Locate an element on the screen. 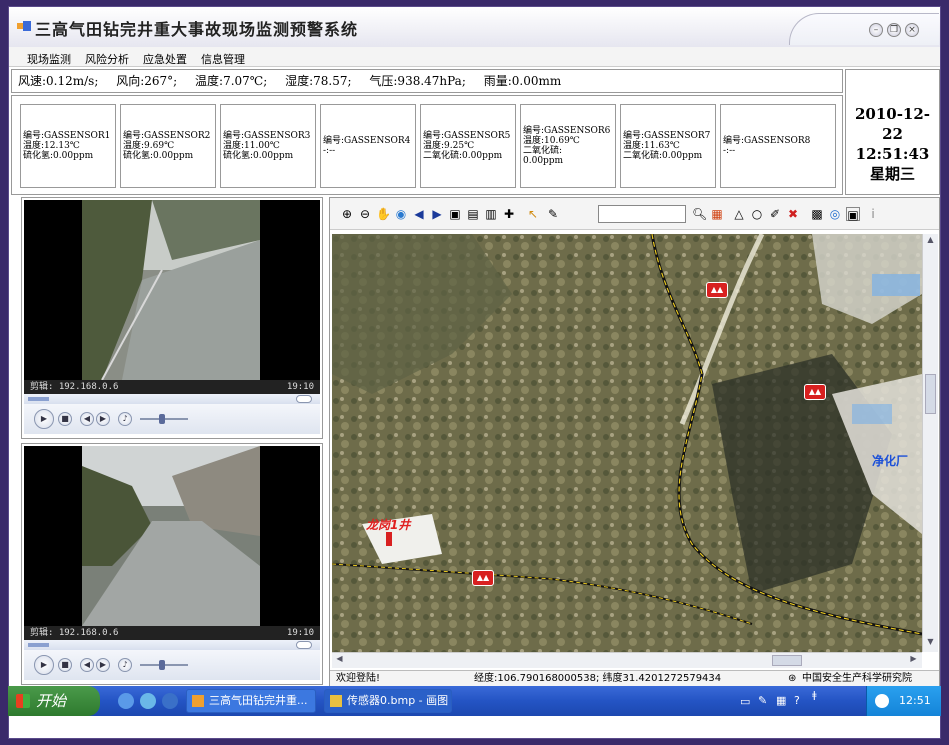 The width and height of the screenshot is (949, 745). video-caption: 剪辑: 192.168.0.6 is located at coordinates (74, 387).